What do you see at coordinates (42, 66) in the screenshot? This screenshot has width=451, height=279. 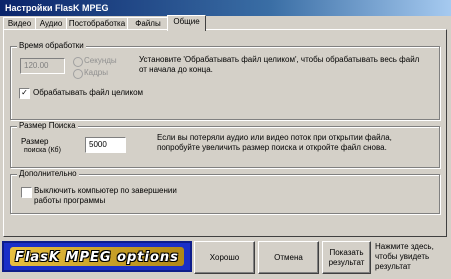 I see `time-value-field: 120.00` at bounding box center [42, 66].